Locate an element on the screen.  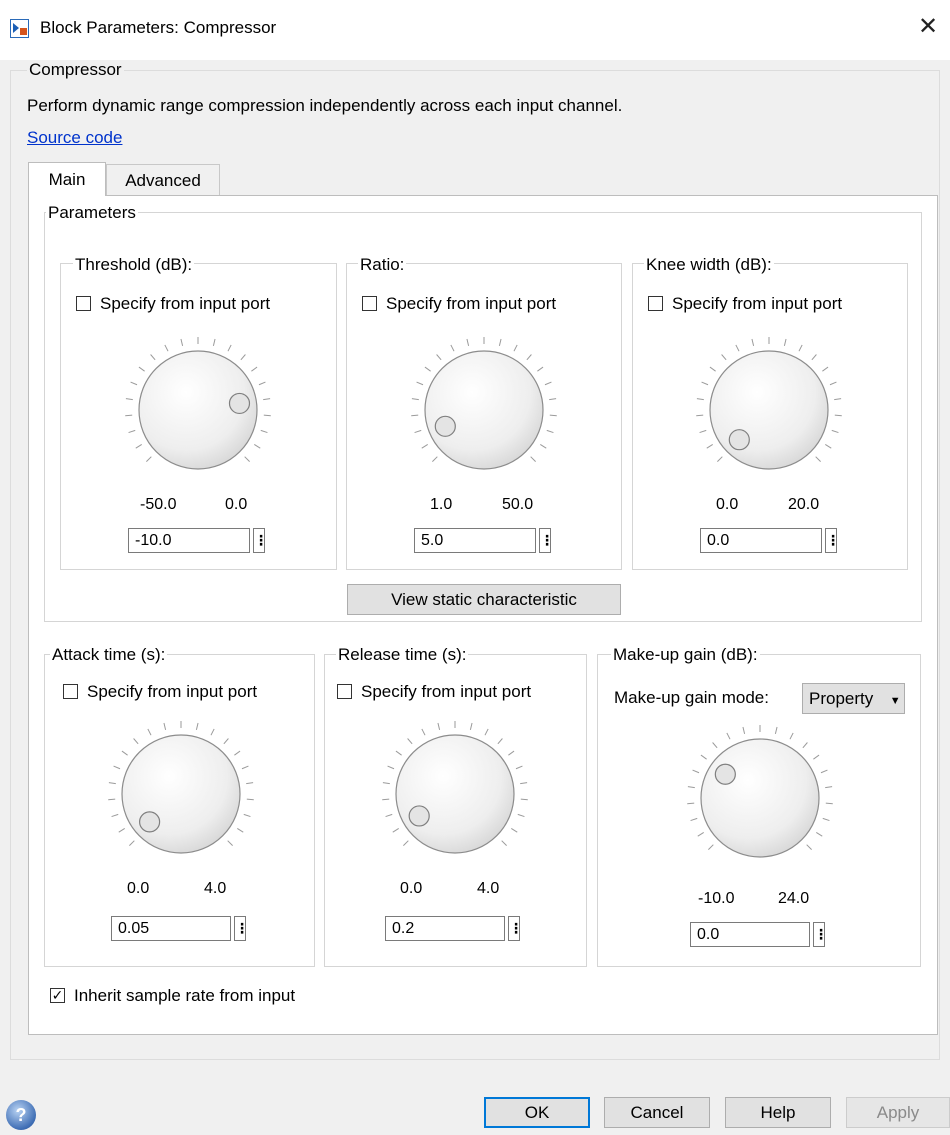
threshold-menu-button: ⋮ is located at coordinates (260, 540).